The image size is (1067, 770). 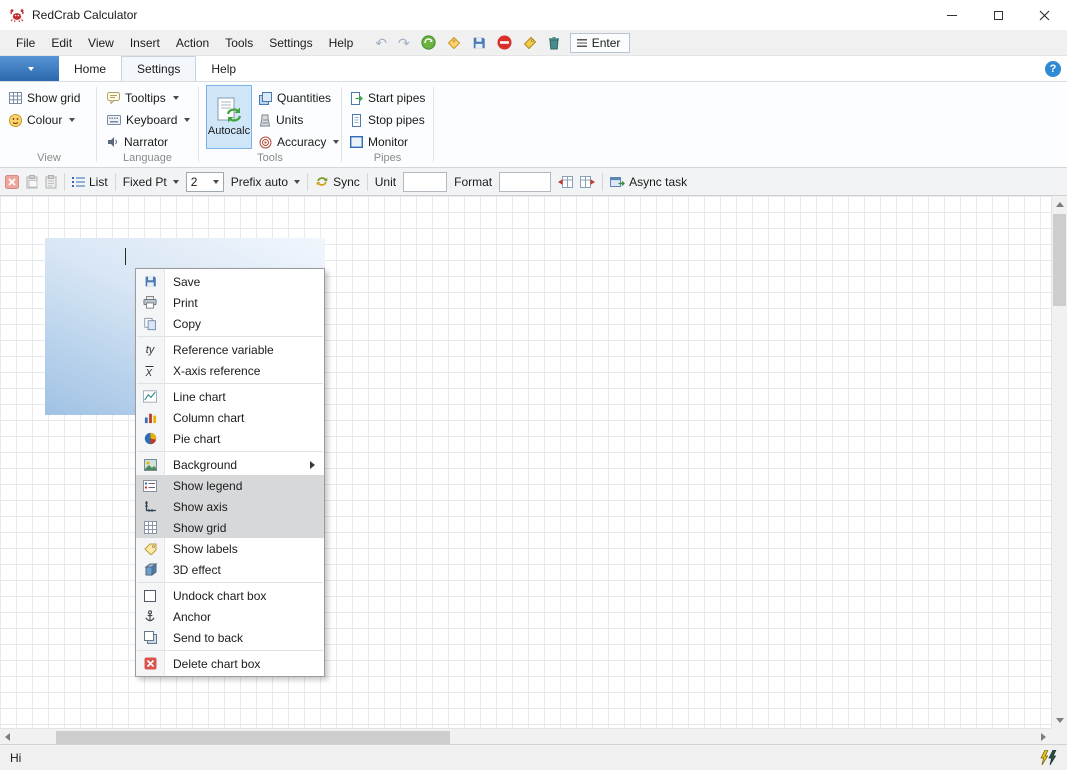 What do you see at coordinates (230, 438) in the screenshot?
I see `menu-item-pie-chart: Pie chart` at bounding box center [230, 438].